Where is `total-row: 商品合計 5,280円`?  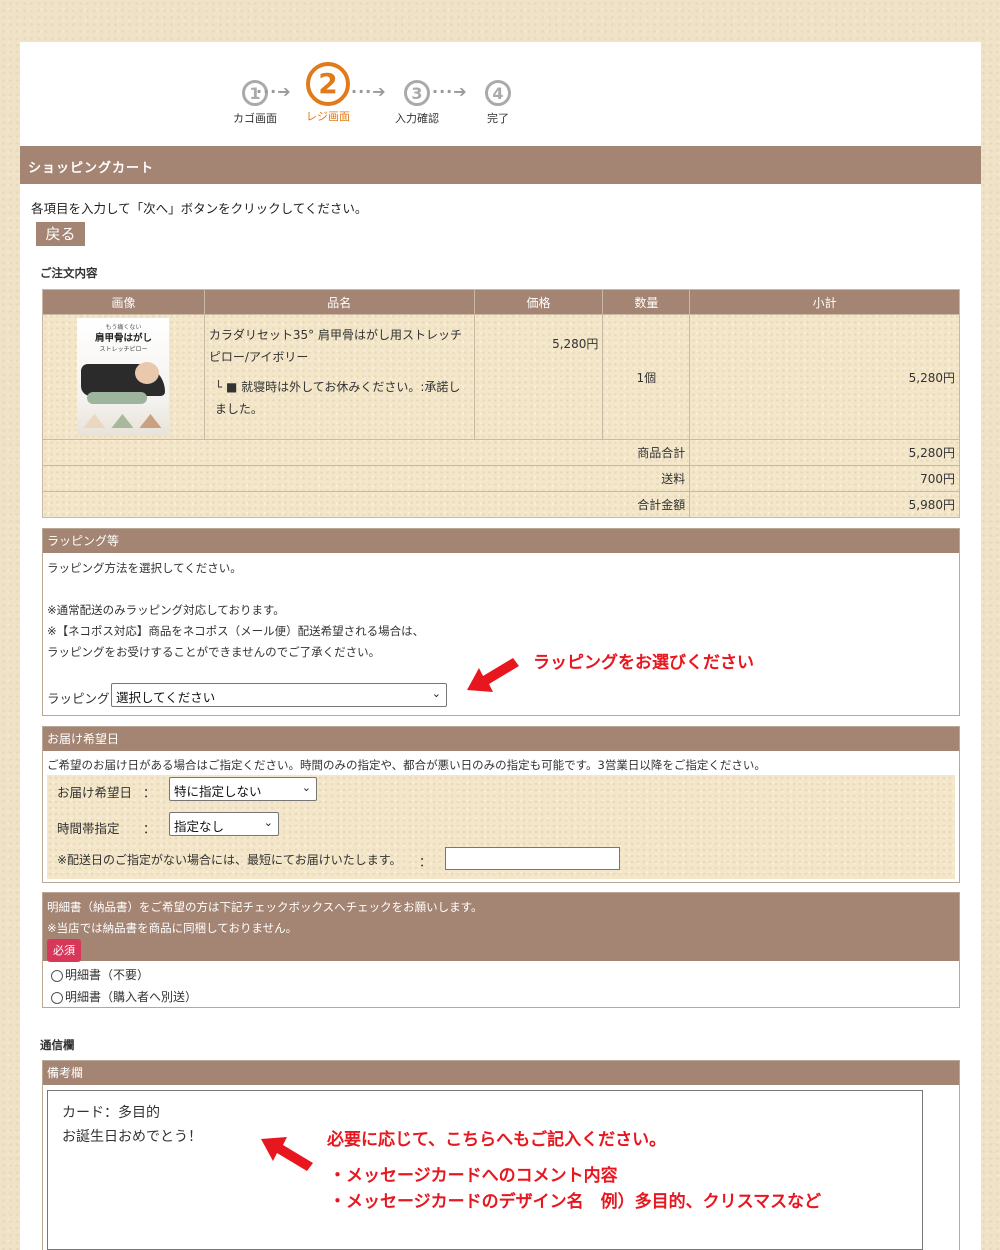 total-row: 商品合計 5,280円 is located at coordinates (500, 452).